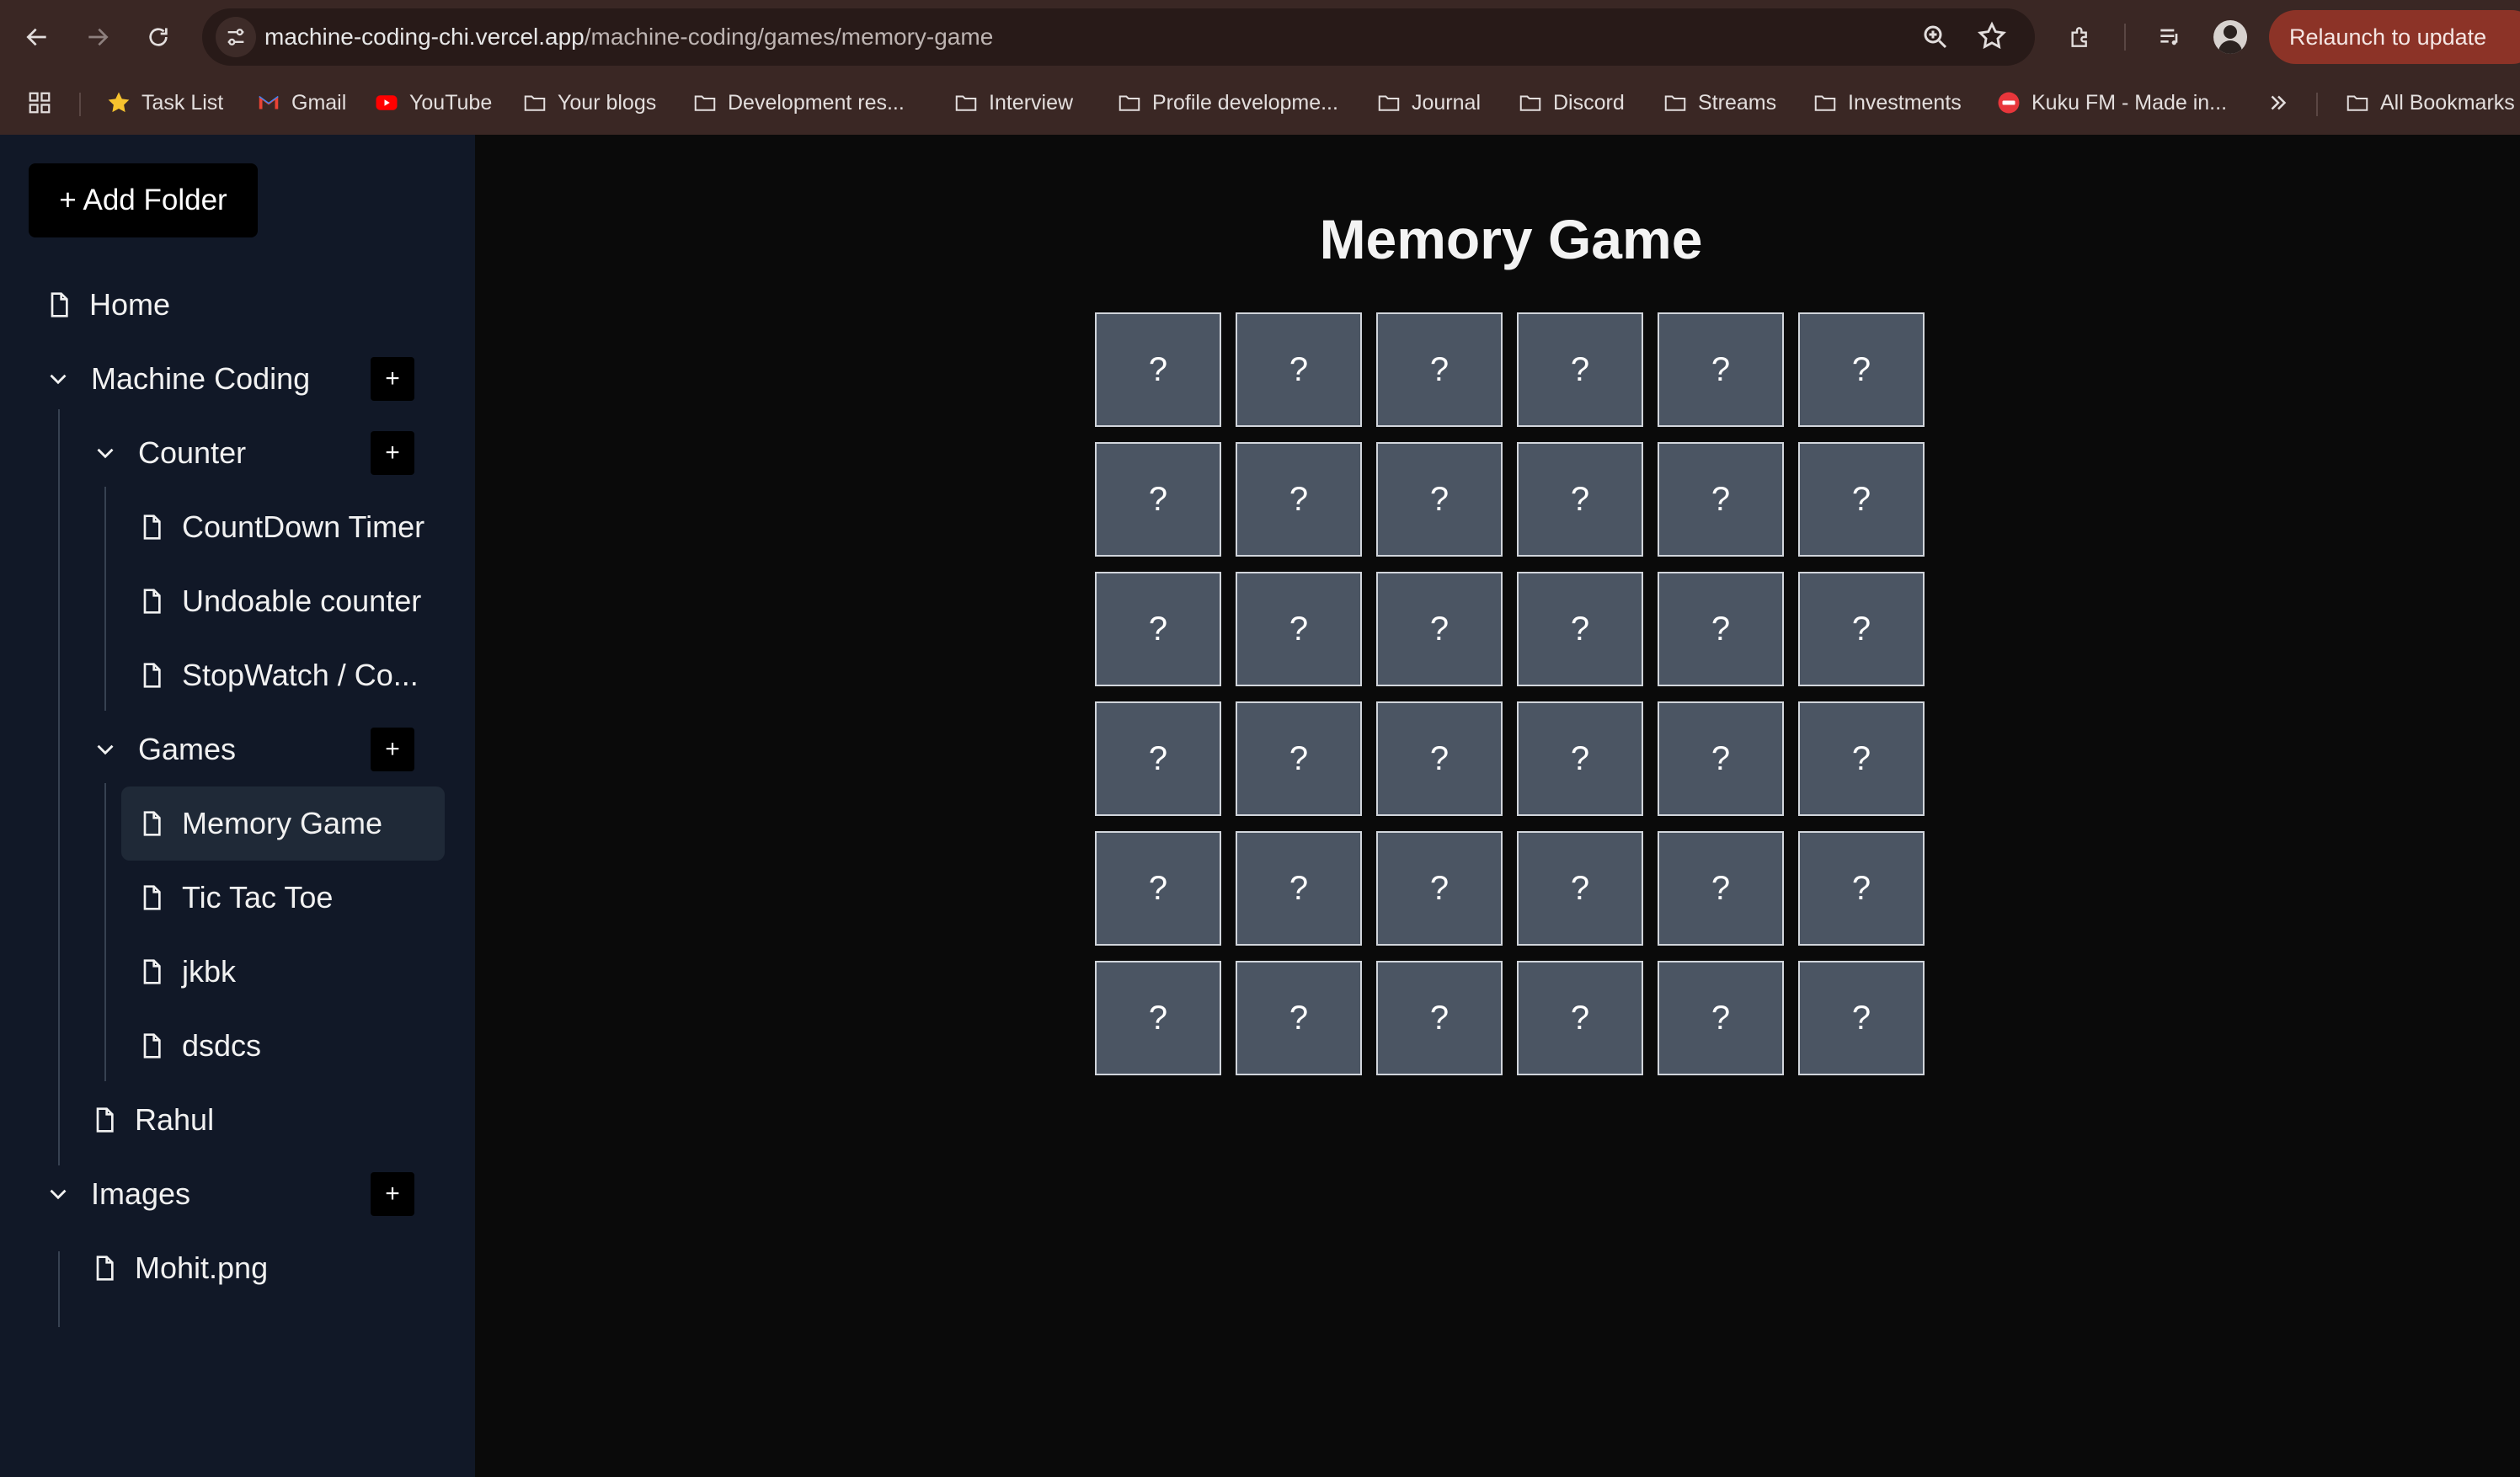  Describe the element at coordinates (187, 749) in the screenshot. I see `sidebar-item-label: Games` at that location.